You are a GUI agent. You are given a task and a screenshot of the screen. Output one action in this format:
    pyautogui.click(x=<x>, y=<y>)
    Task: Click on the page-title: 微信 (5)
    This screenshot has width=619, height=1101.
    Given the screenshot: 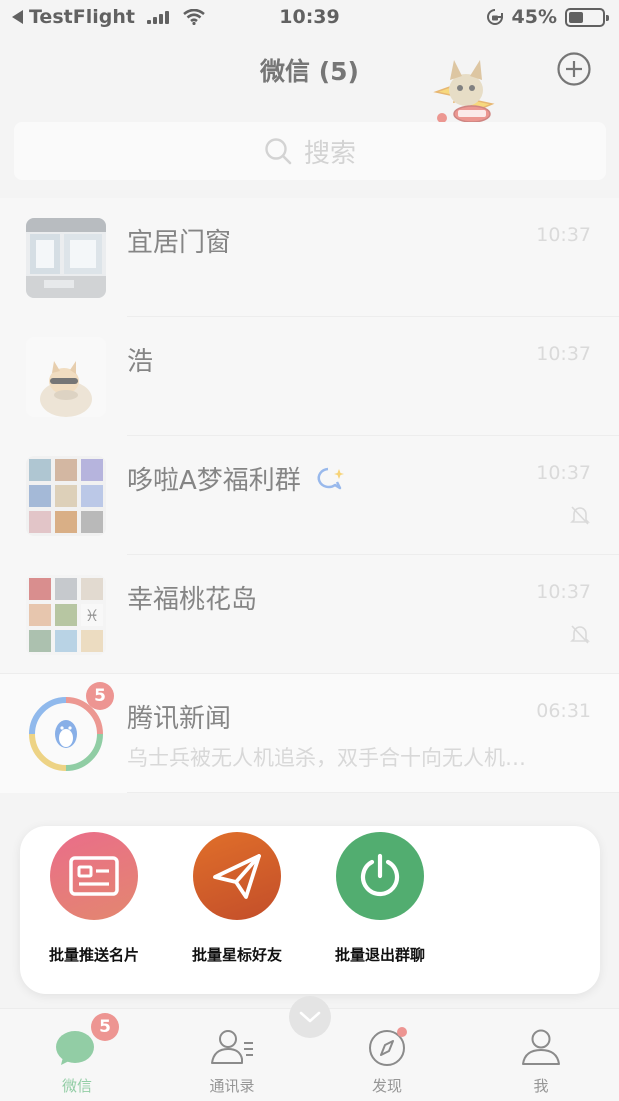 What is the action you would take?
    pyautogui.click(x=309, y=71)
    